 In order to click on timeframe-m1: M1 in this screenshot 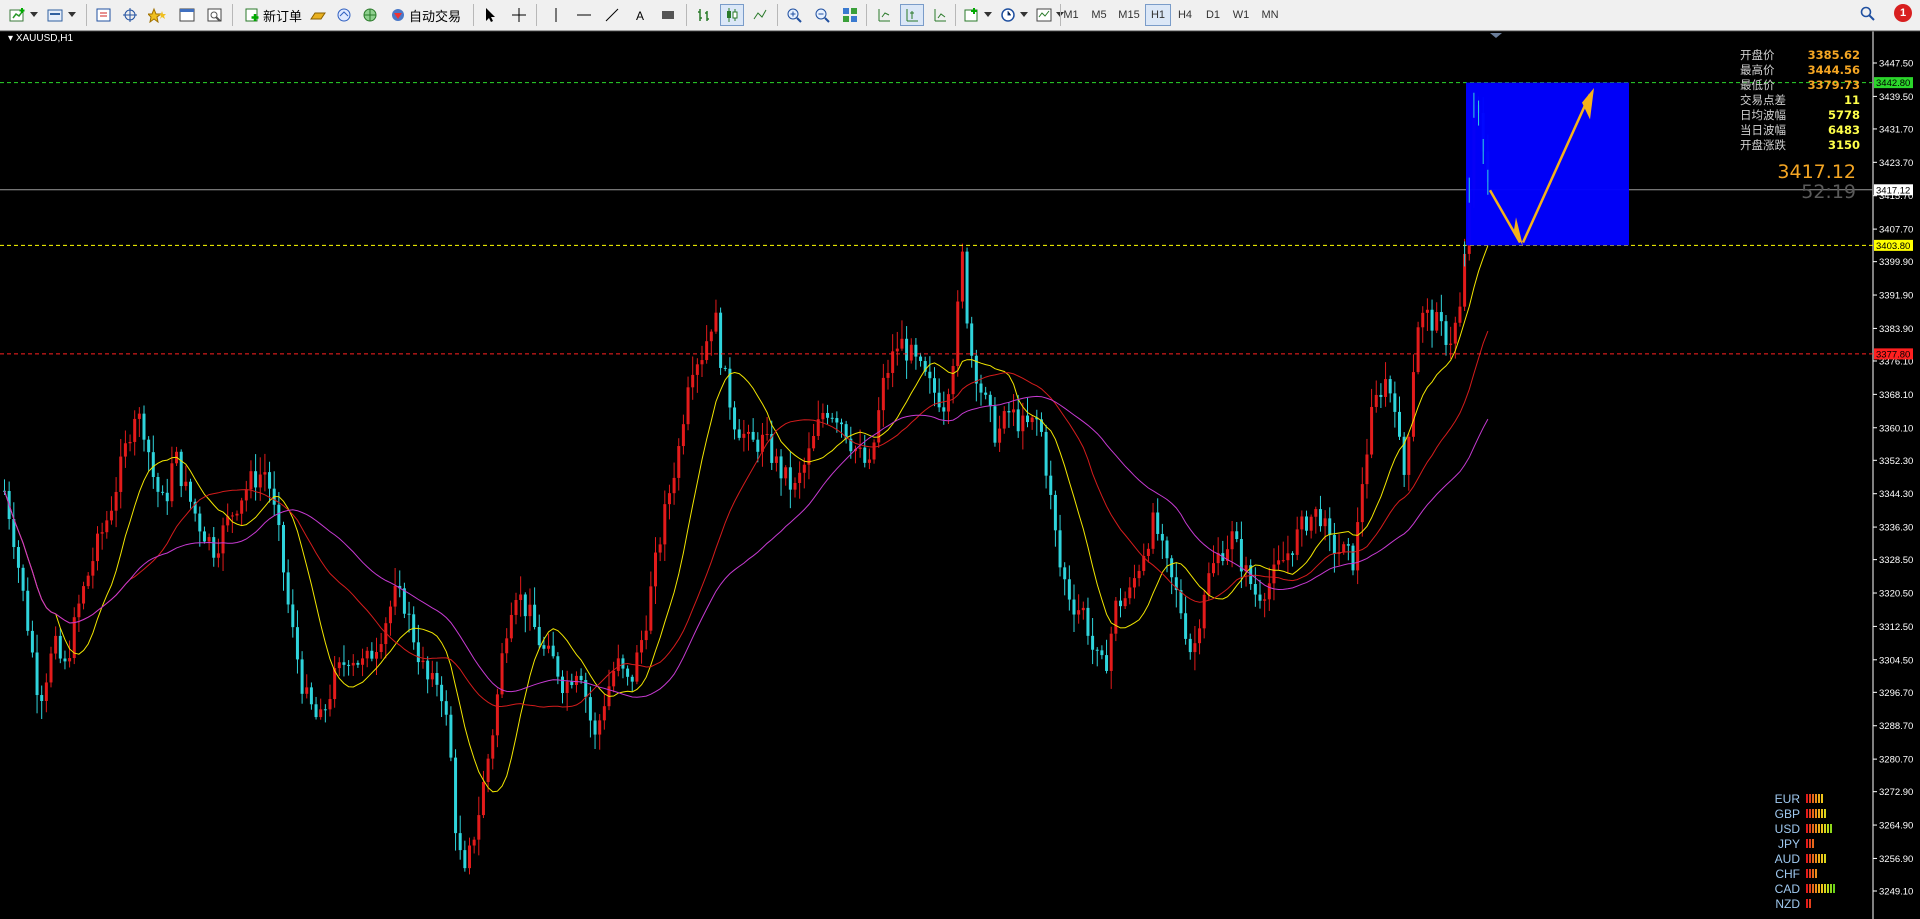, I will do `click(1071, 15)`.